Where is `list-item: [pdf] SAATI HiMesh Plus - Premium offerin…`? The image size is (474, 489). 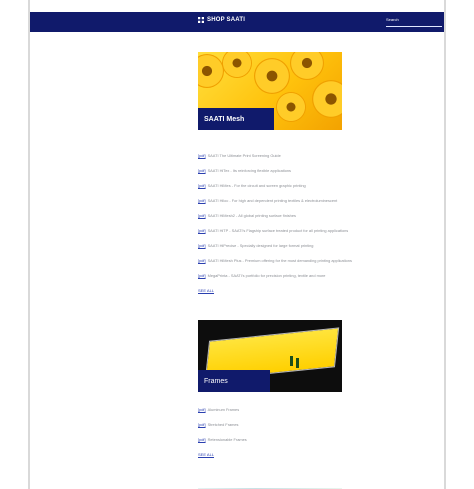 list-item: [pdf] SAATI HiMesh Plus - Premium offerin… is located at coordinates (275, 260).